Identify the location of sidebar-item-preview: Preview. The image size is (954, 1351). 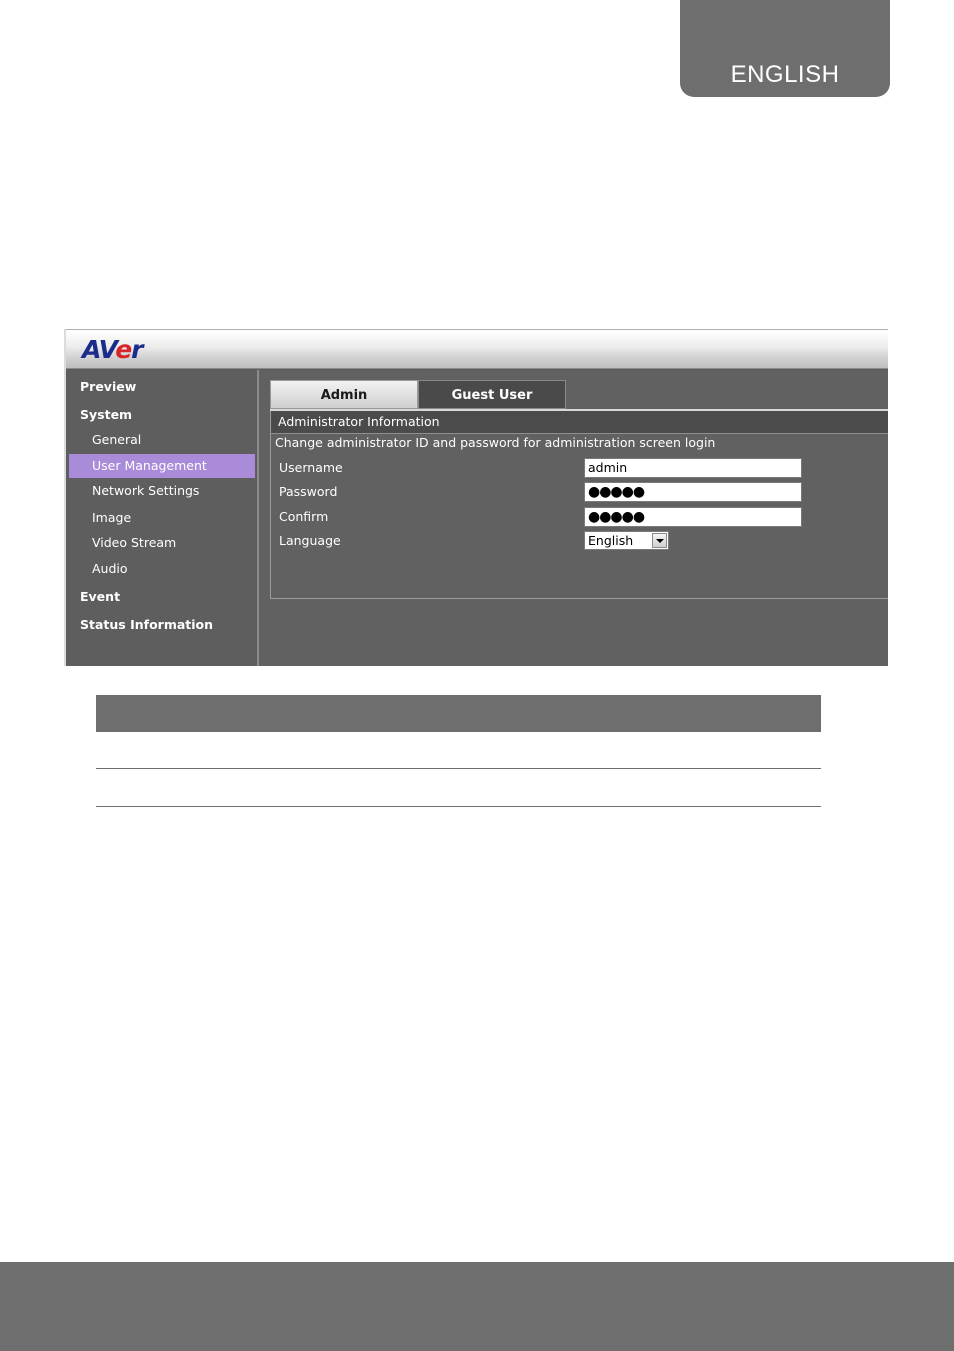
(161, 387).